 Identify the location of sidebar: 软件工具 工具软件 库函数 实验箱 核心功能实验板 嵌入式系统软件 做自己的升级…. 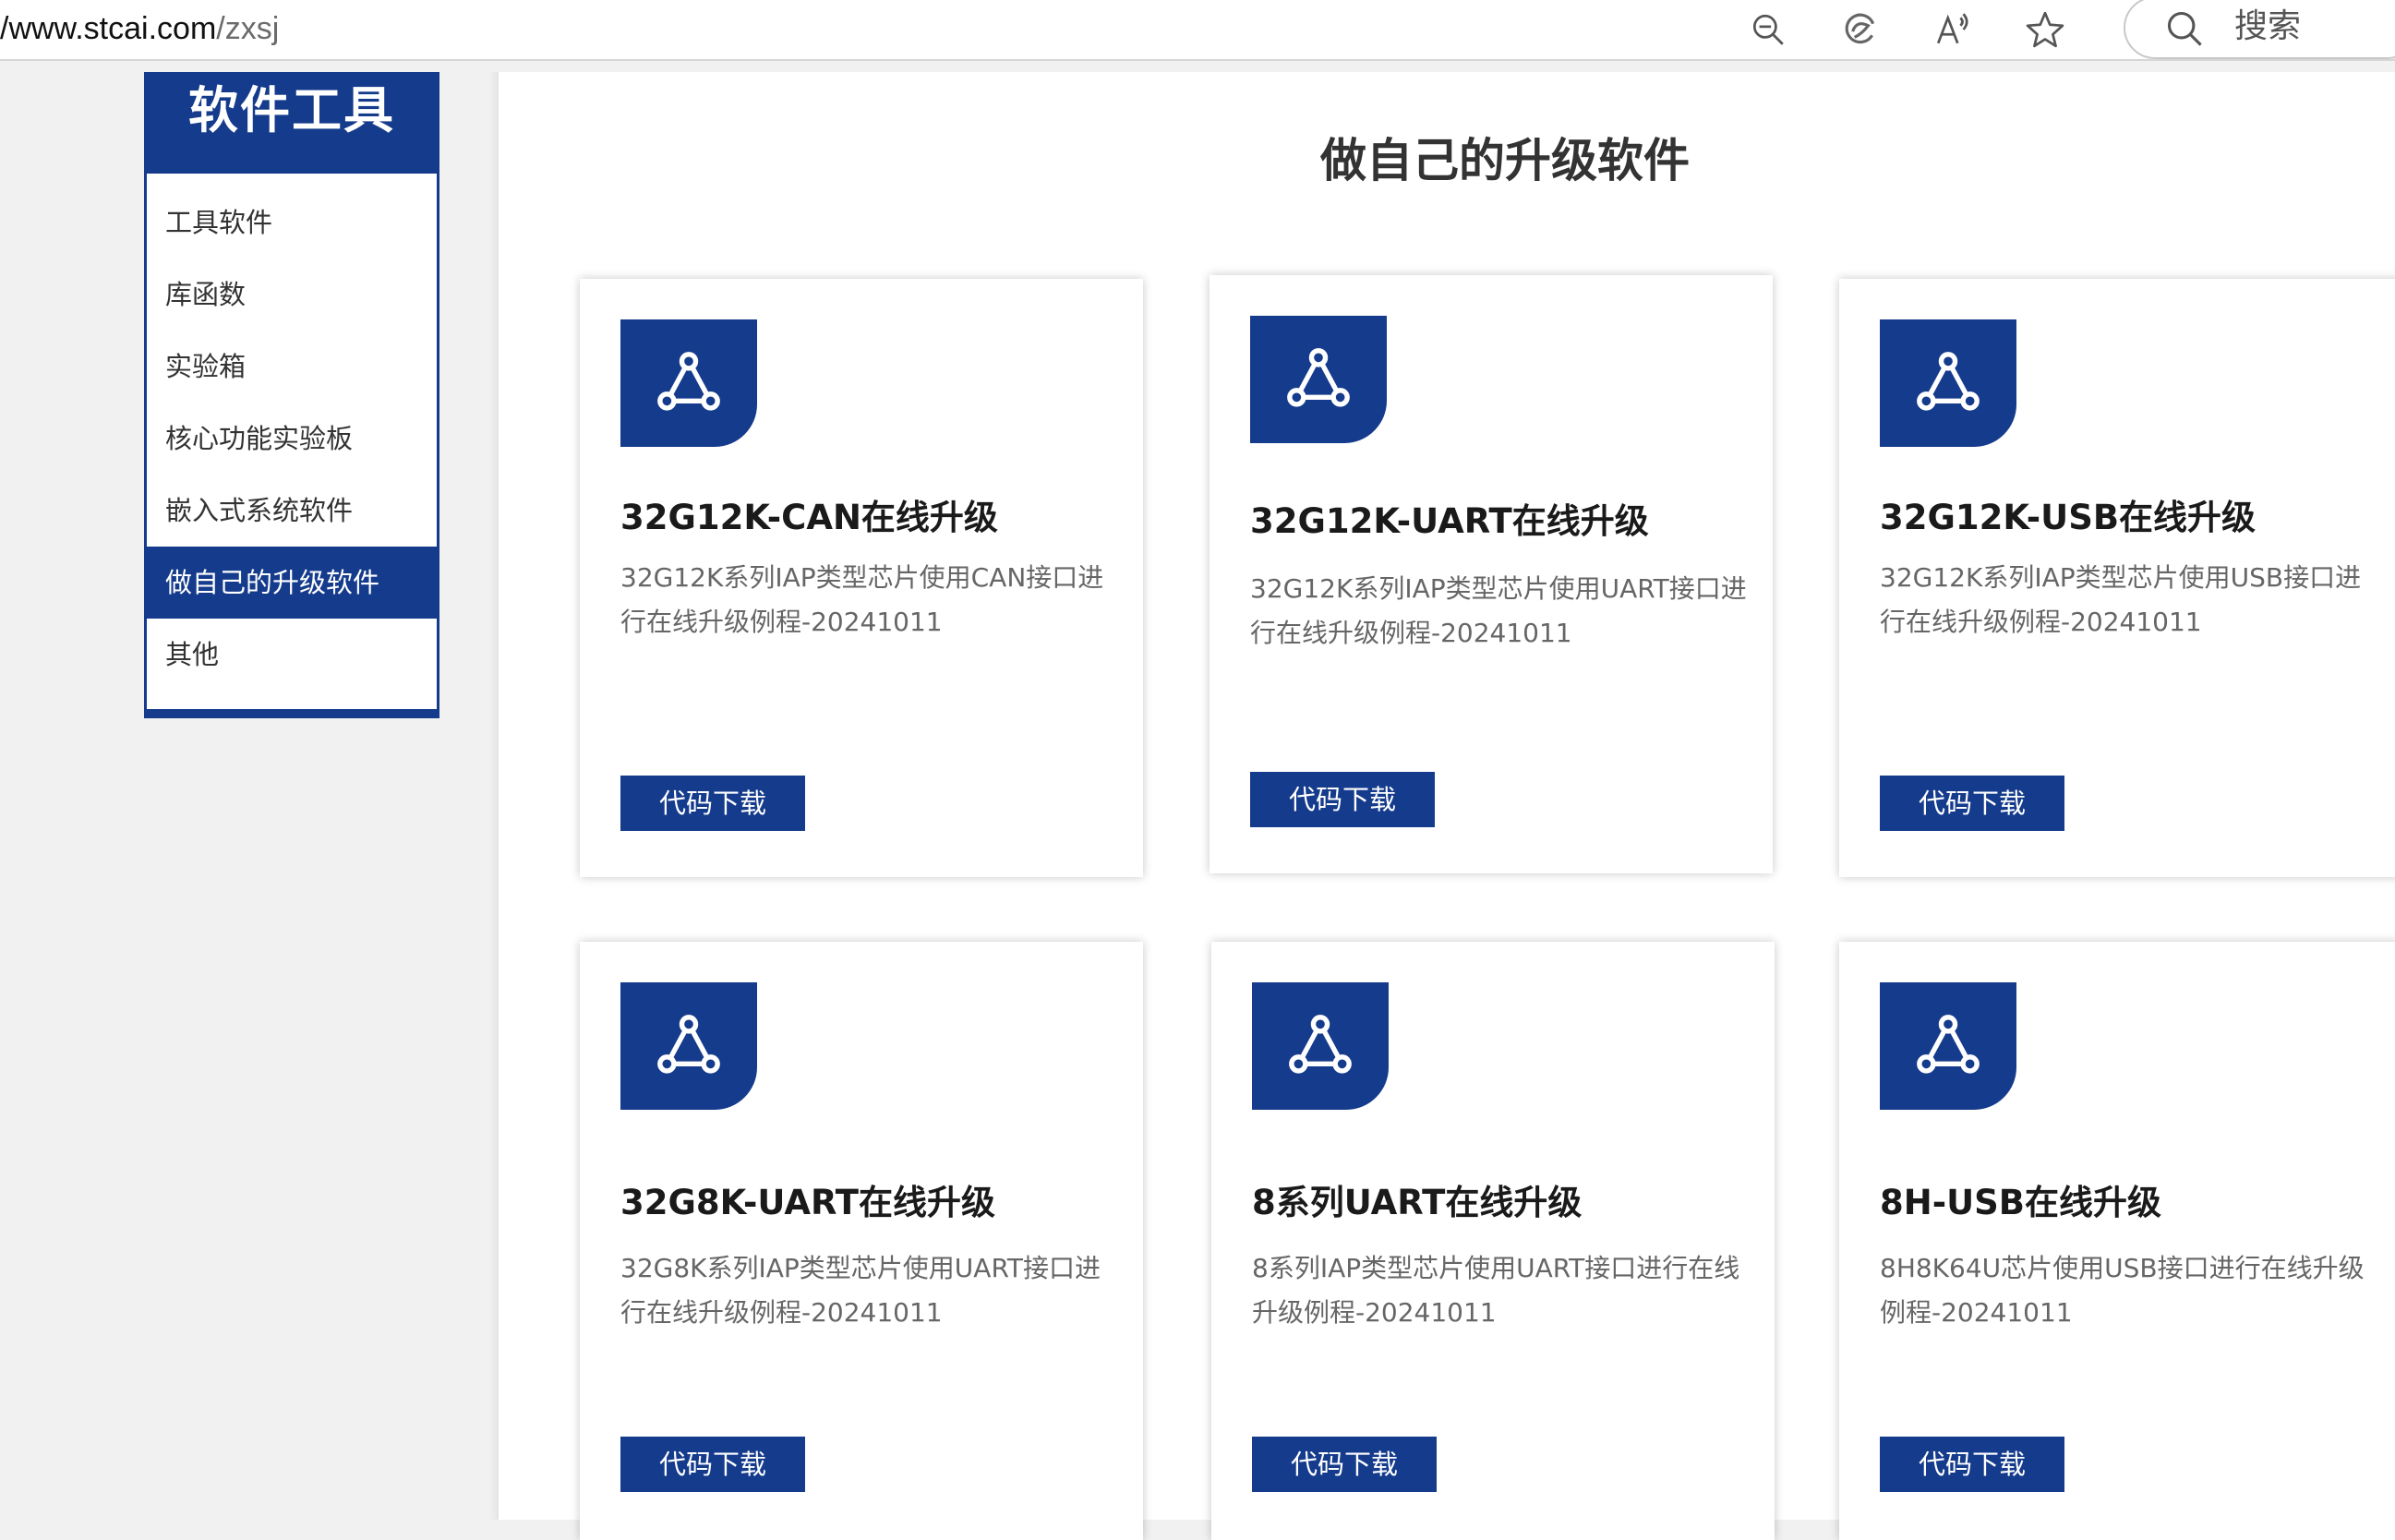
(291, 395).